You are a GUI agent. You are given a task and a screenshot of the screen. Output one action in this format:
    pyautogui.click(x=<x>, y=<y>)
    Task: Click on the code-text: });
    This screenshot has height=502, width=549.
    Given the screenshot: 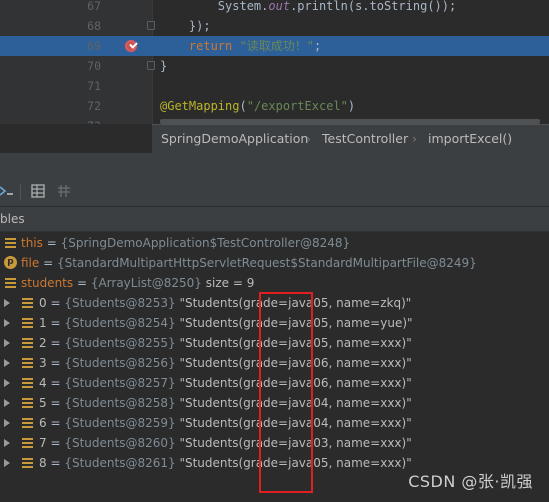 What is the action you would take?
    pyautogui.click(x=199, y=26)
    